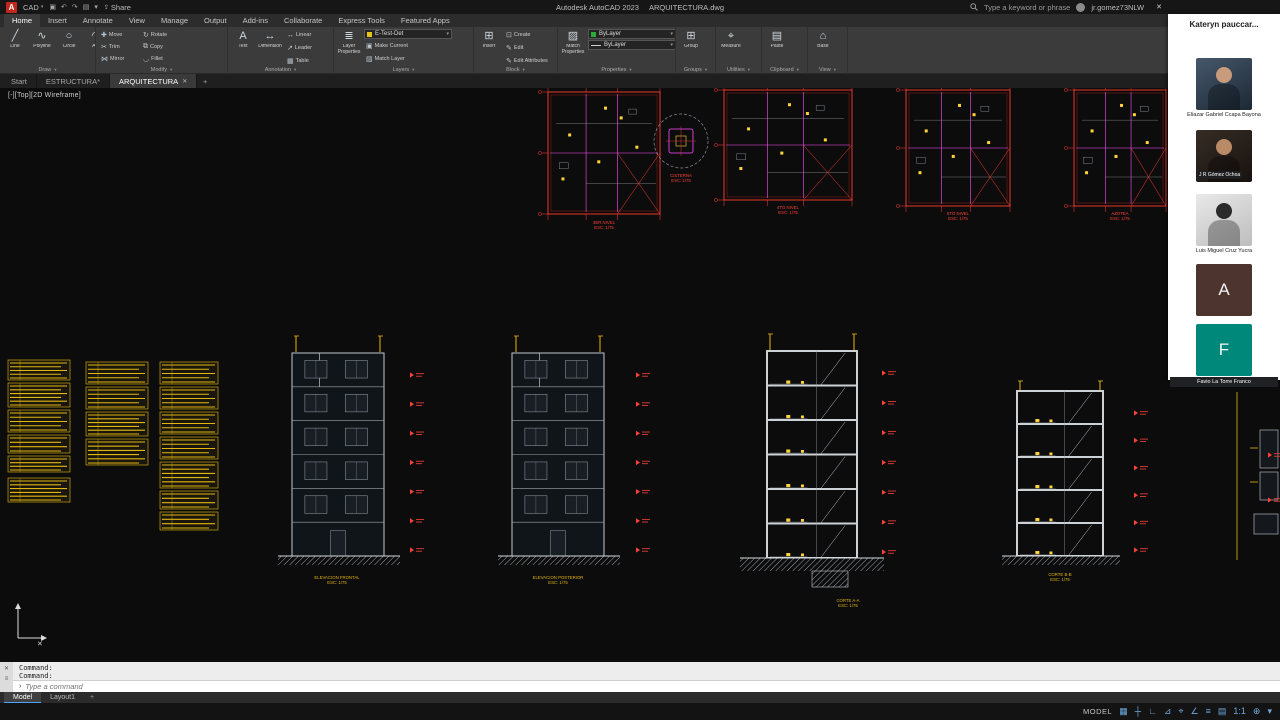 The image size is (1280, 720). Describe the element at coordinates (33, 7) in the screenshot. I see `workspace-switcher: CAD ▾` at that location.